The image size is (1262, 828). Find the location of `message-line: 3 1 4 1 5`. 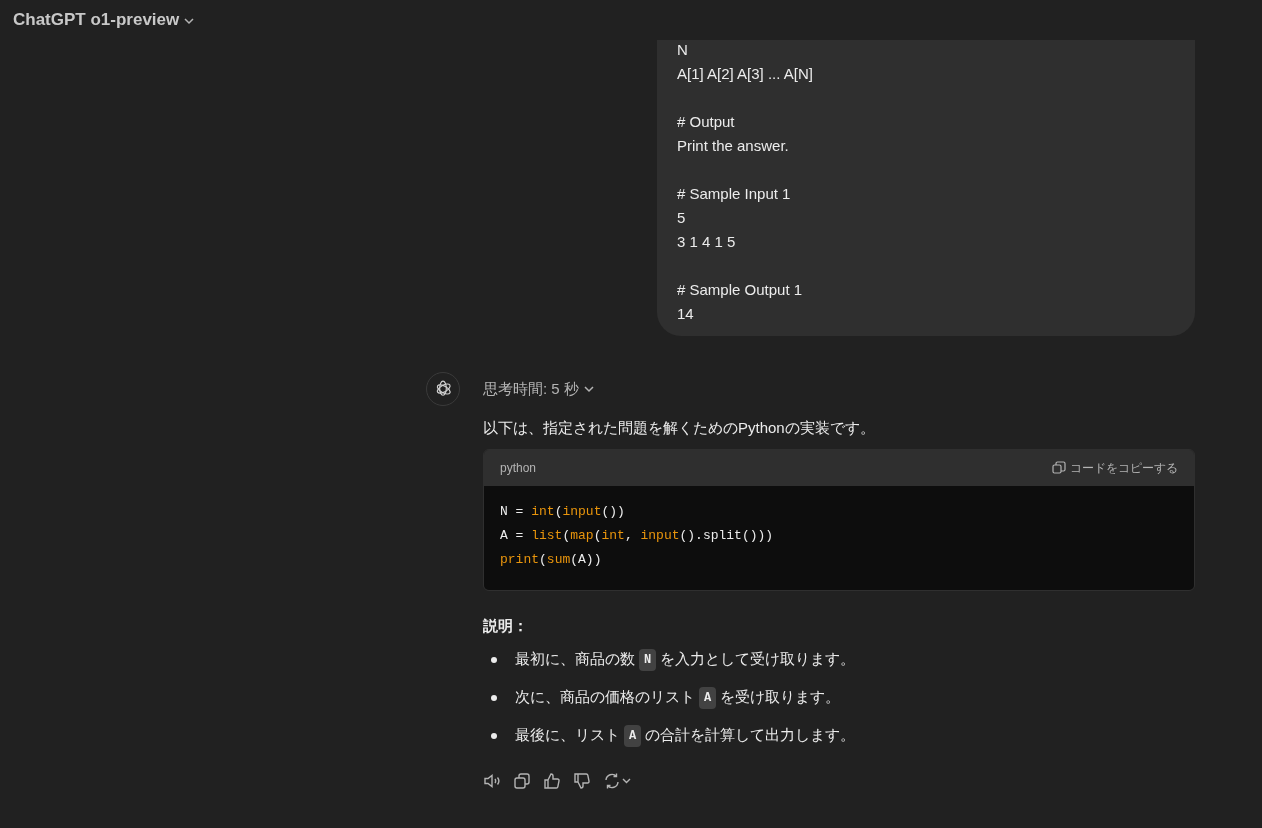

message-line: 3 1 4 1 5 is located at coordinates (706, 242).